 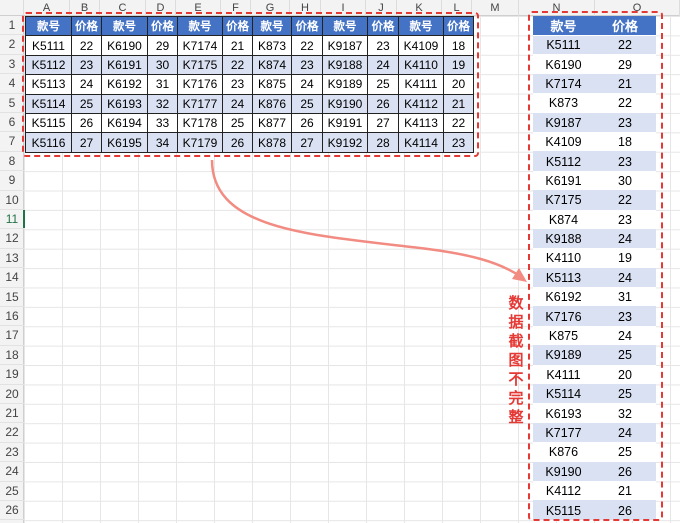 I want to click on row-header-18: 18, so click(x=12, y=356).